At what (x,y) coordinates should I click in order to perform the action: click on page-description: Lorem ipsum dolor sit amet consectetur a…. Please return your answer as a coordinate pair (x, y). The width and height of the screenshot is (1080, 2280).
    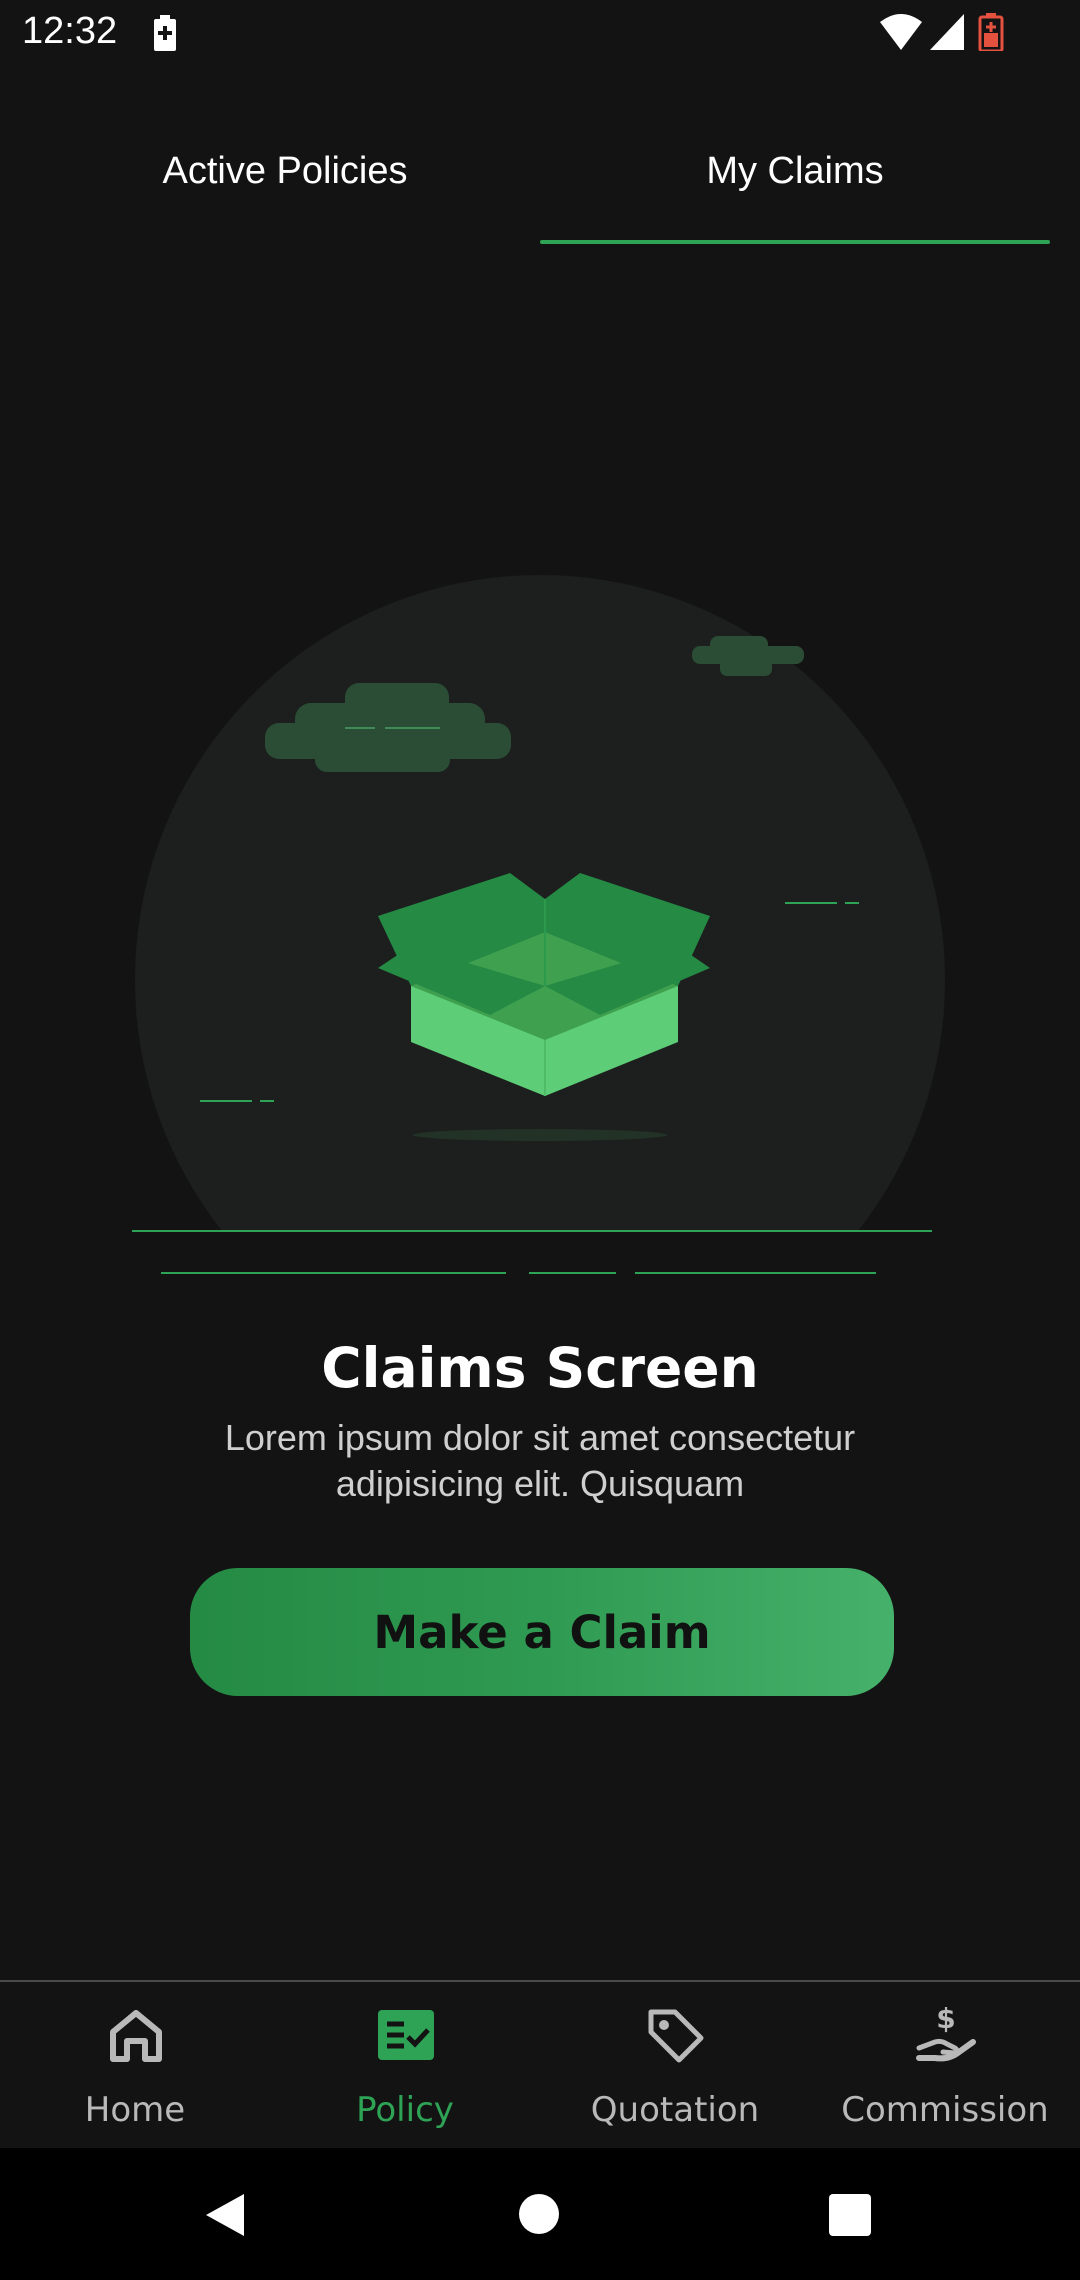
    Looking at the image, I should click on (540, 1460).